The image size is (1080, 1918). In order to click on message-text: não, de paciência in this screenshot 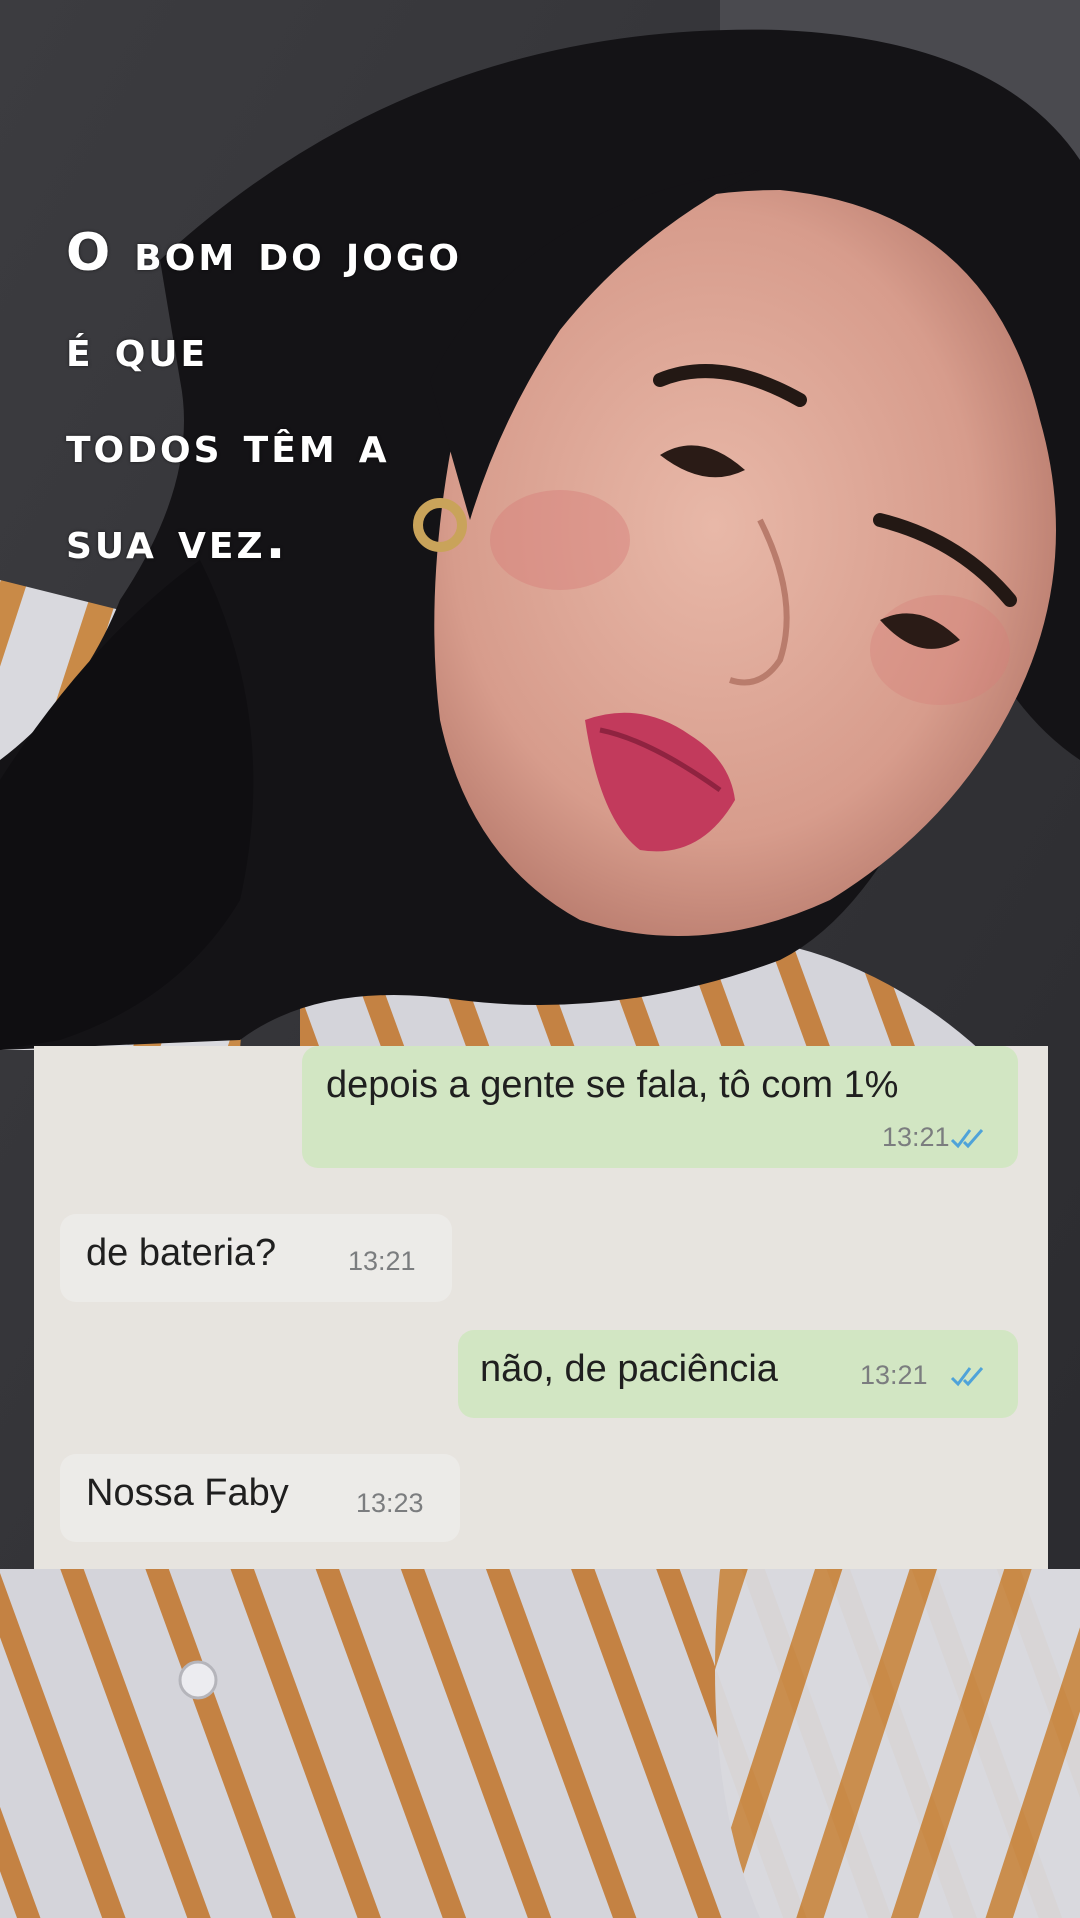, I will do `click(629, 1369)`.